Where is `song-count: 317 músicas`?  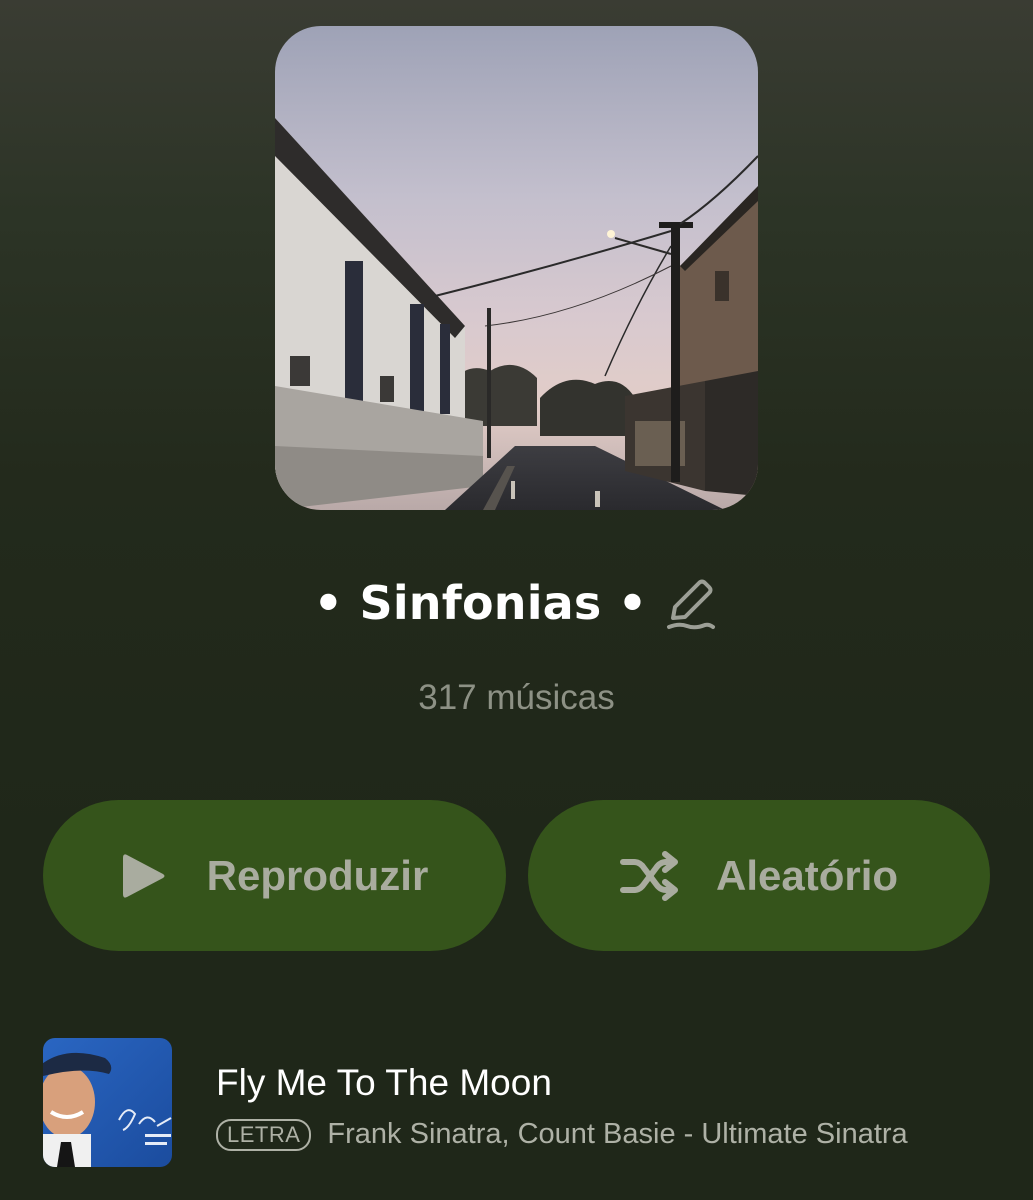 song-count: 317 músicas is located at coordinates (516, 697).